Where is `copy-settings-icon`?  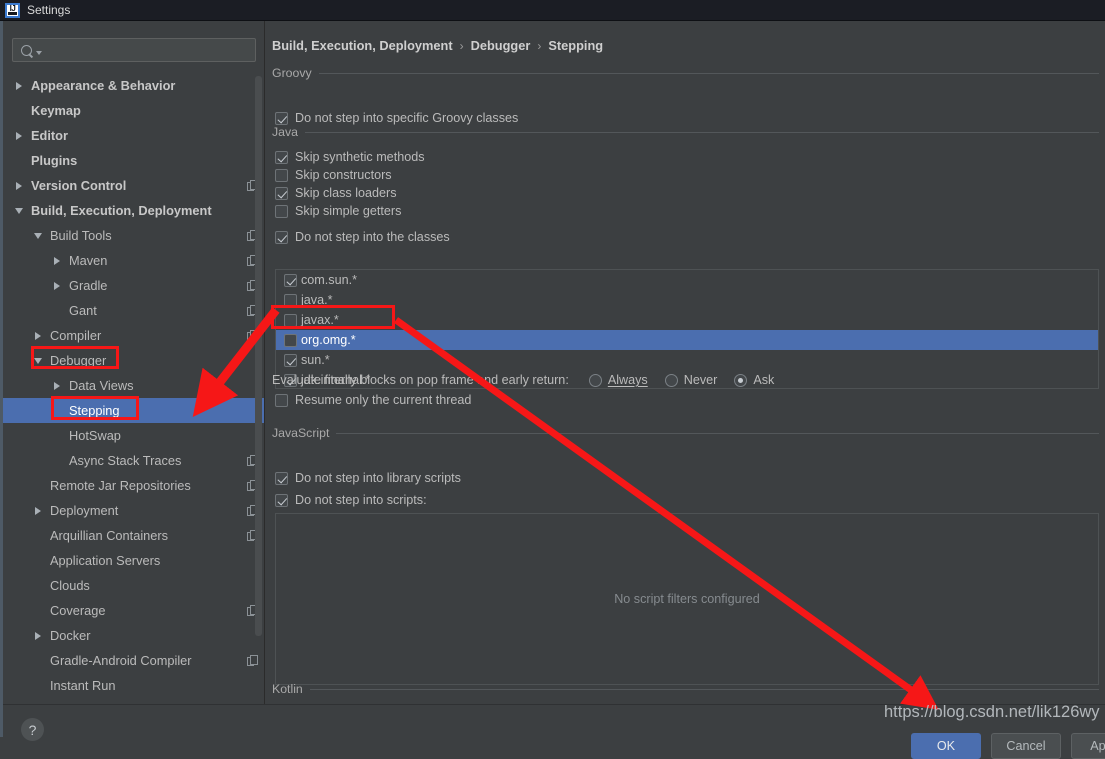
copy-settings-icon is located at coordinates (253, 660).